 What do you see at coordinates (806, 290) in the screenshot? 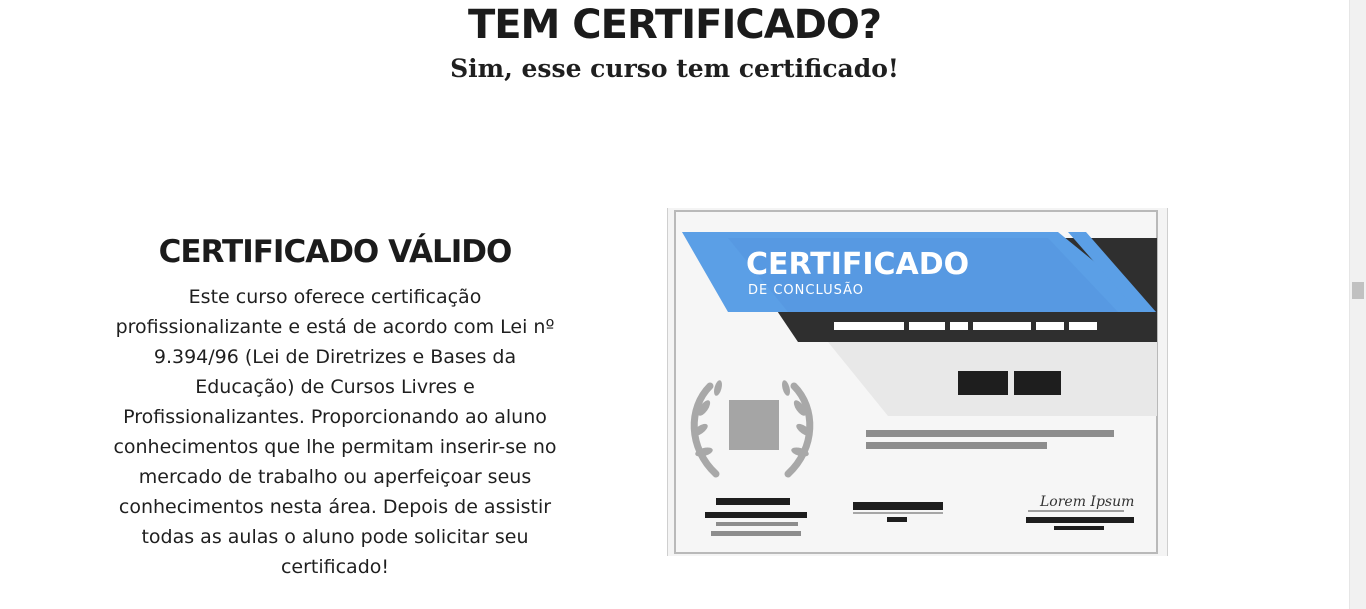
I see `certificate-subheading: DE CONCLUSÃO` at bounding box center [806, 290].